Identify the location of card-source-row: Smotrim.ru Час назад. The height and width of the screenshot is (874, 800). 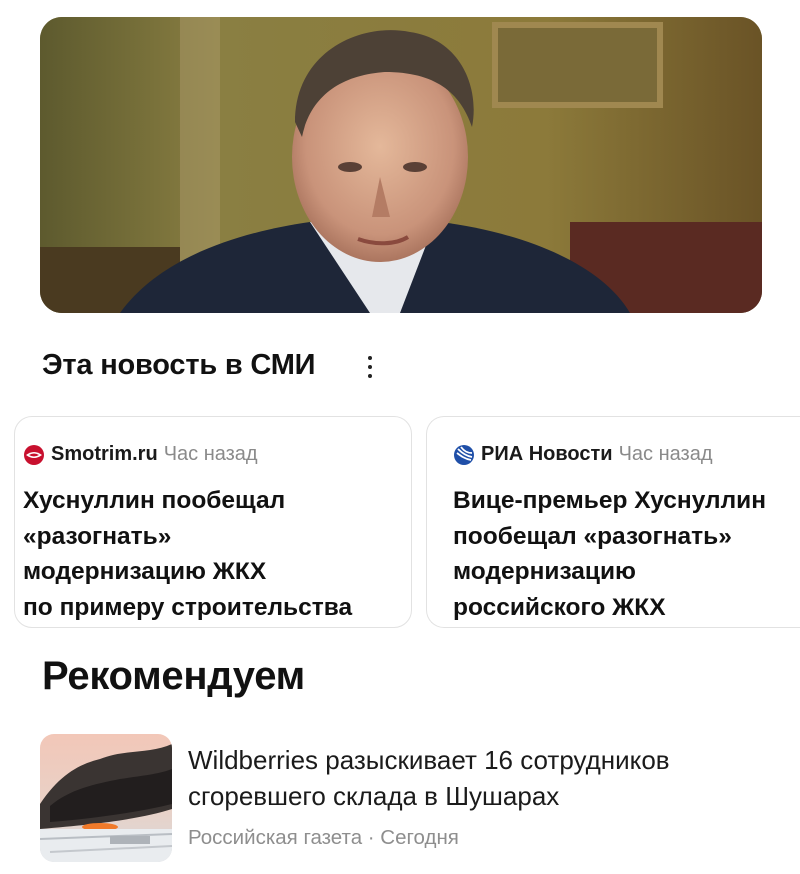
(140, 454).